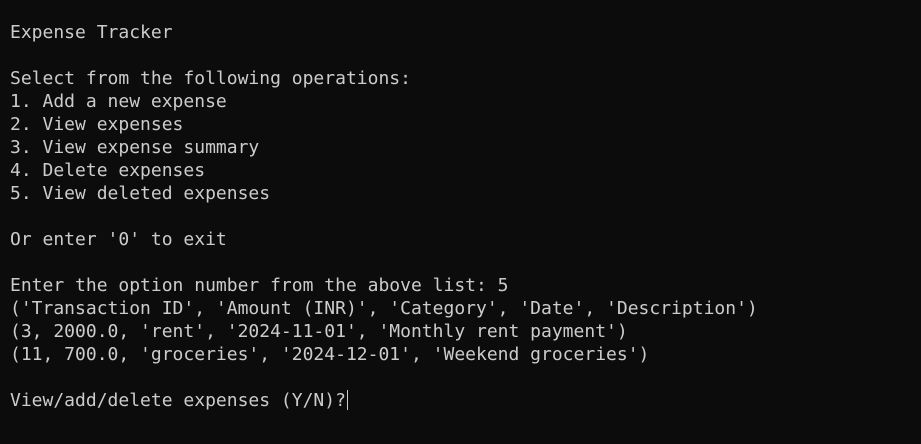  I want to click on final-prompt-line: View/add/delete expenses (Y/N)?, so click(465, 400).